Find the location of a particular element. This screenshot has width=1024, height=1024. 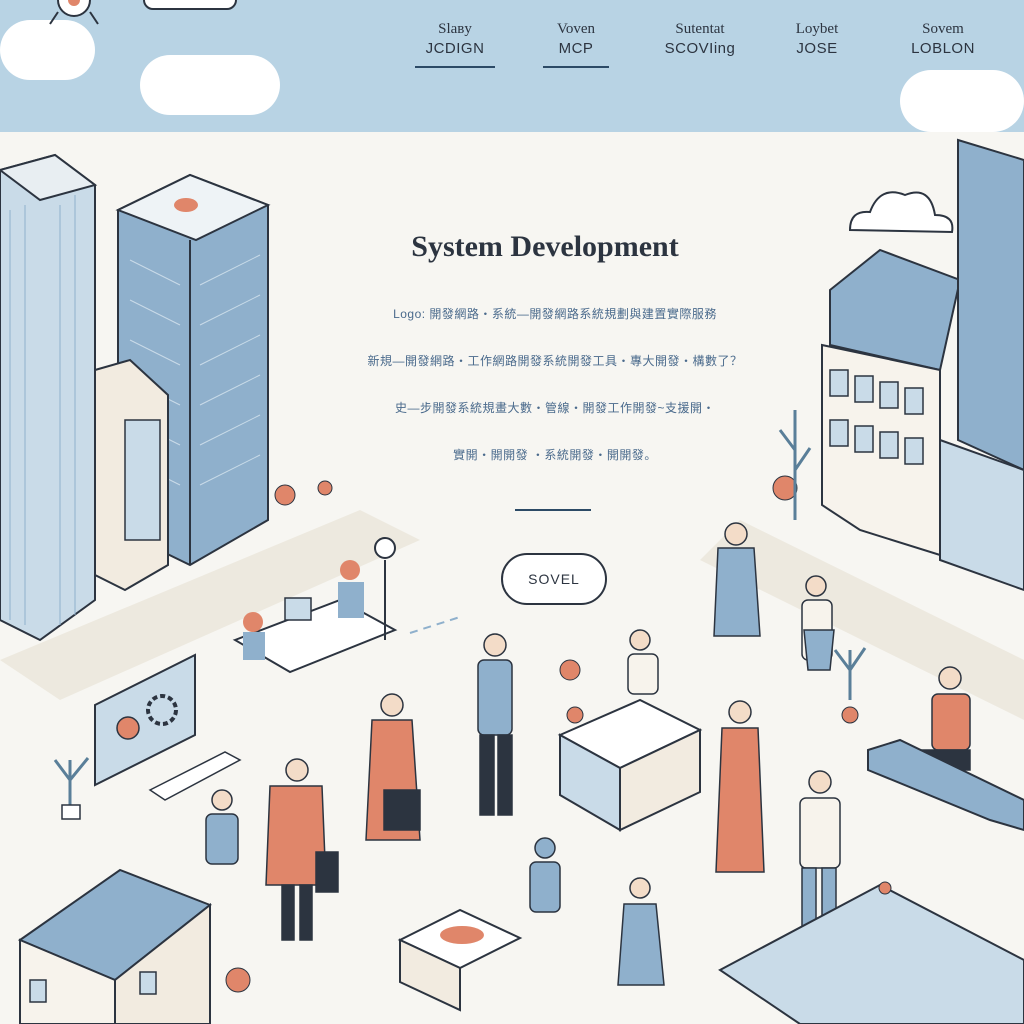

hero-section: System Development is located at coordinates (545, 247).